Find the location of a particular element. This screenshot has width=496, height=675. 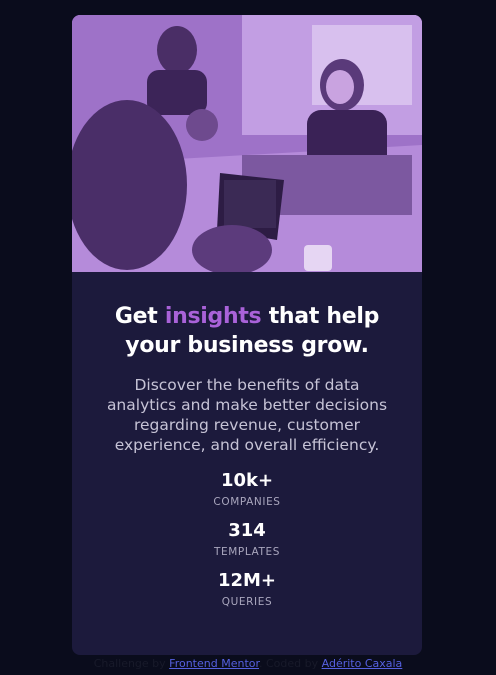

stat-value: 10k+ is located at coordinates (247, 480).